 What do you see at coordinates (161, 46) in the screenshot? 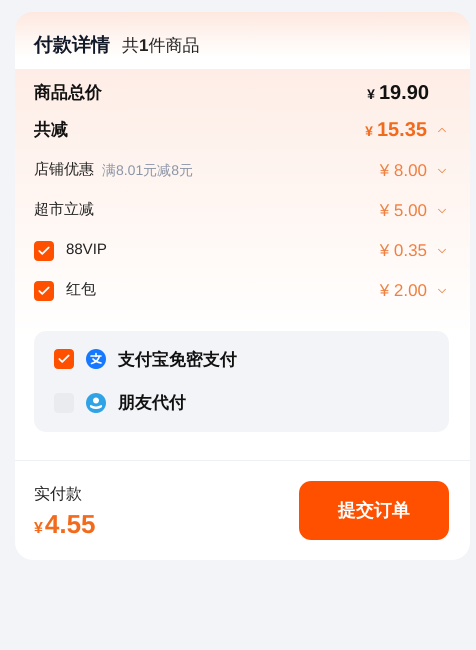
I see `item-count: 共1件商品` at bounding box center [161, 46].